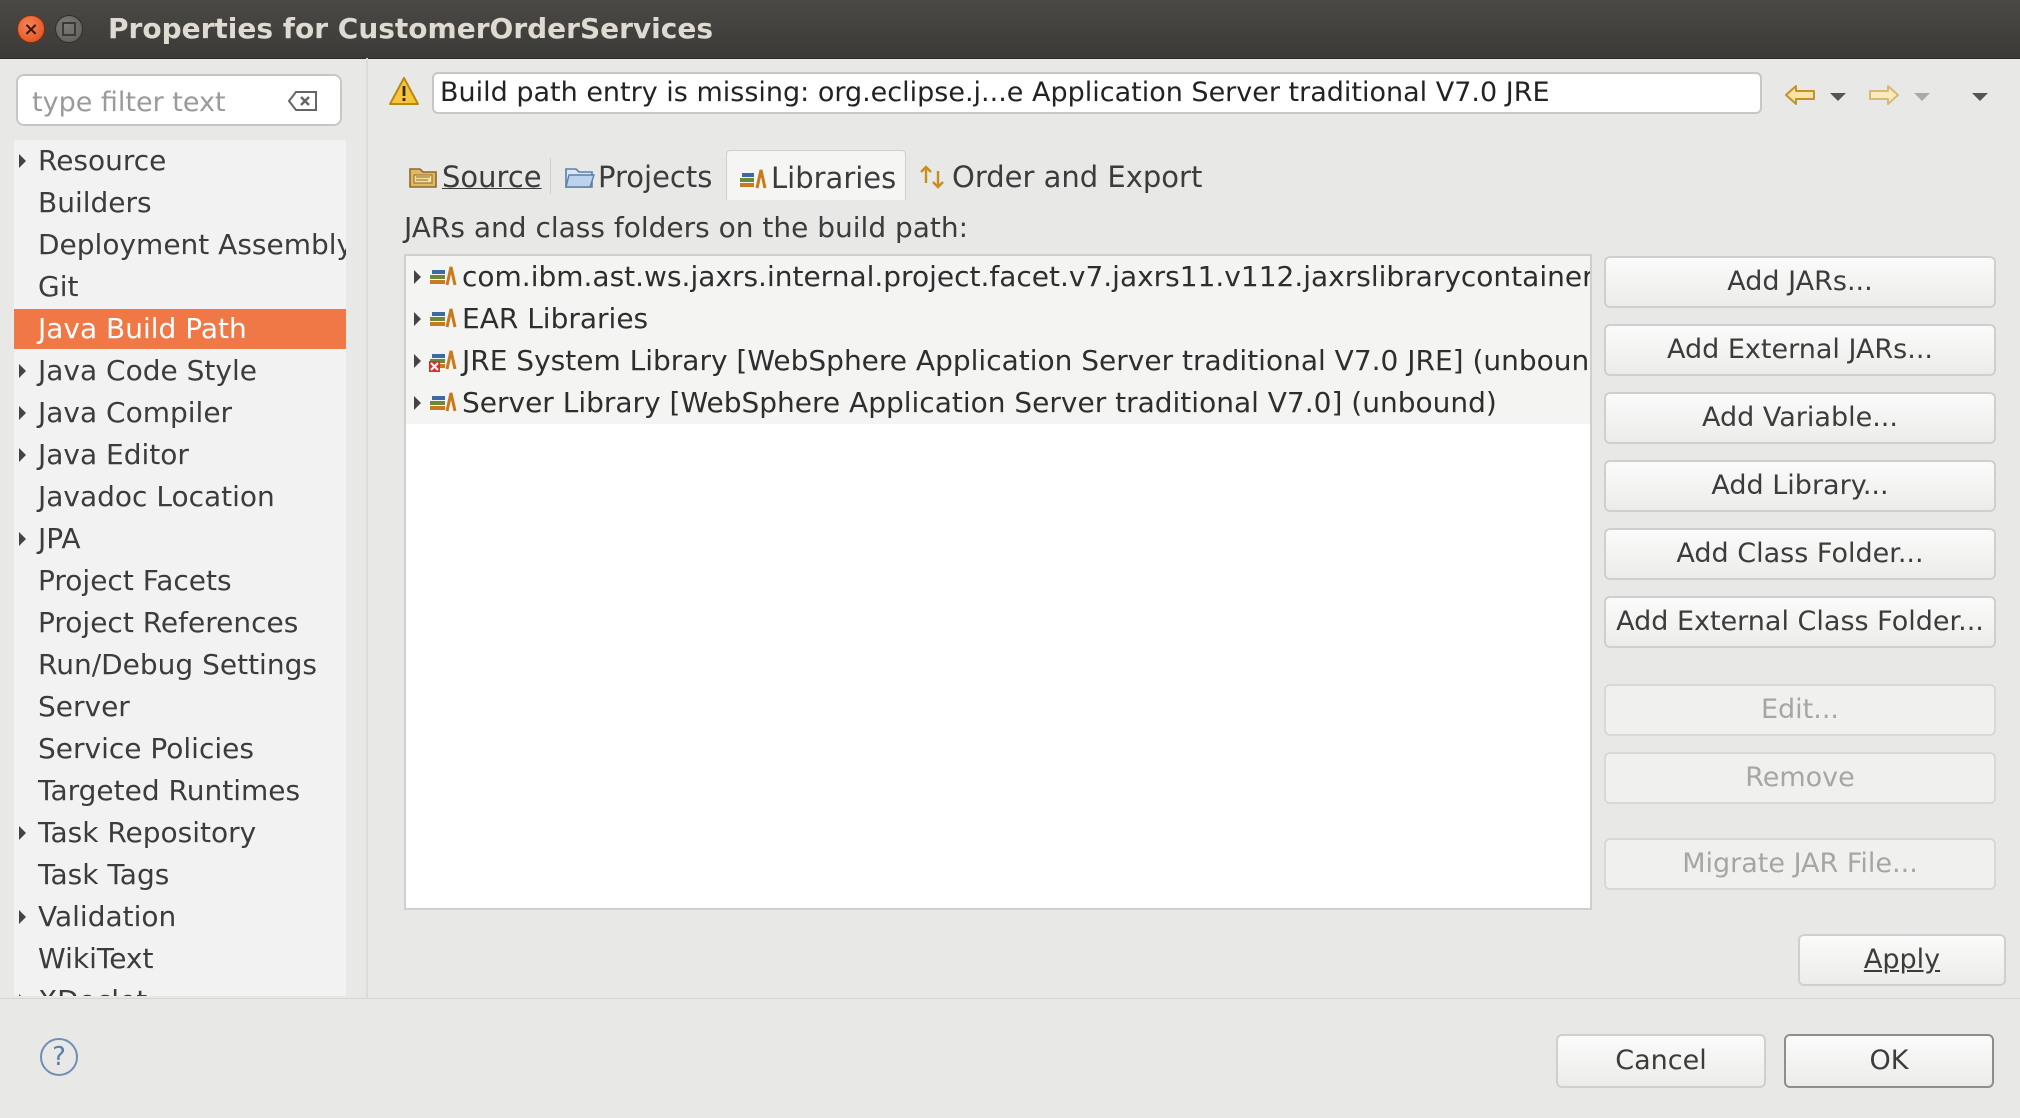 The image size is (2020, 1118). I want to click on nav-item: Project Facets, so click(180, 581).